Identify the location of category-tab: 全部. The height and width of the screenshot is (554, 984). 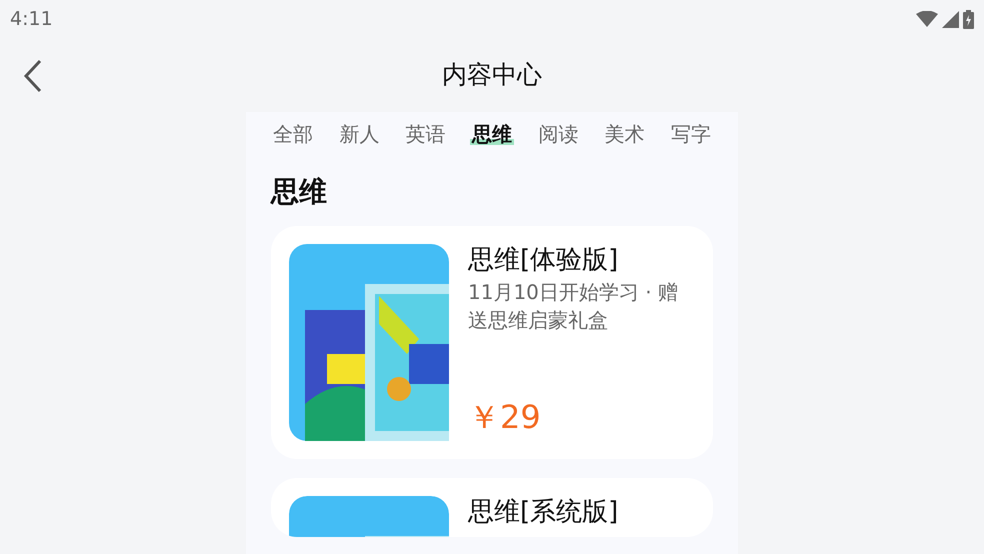
(293, 134).